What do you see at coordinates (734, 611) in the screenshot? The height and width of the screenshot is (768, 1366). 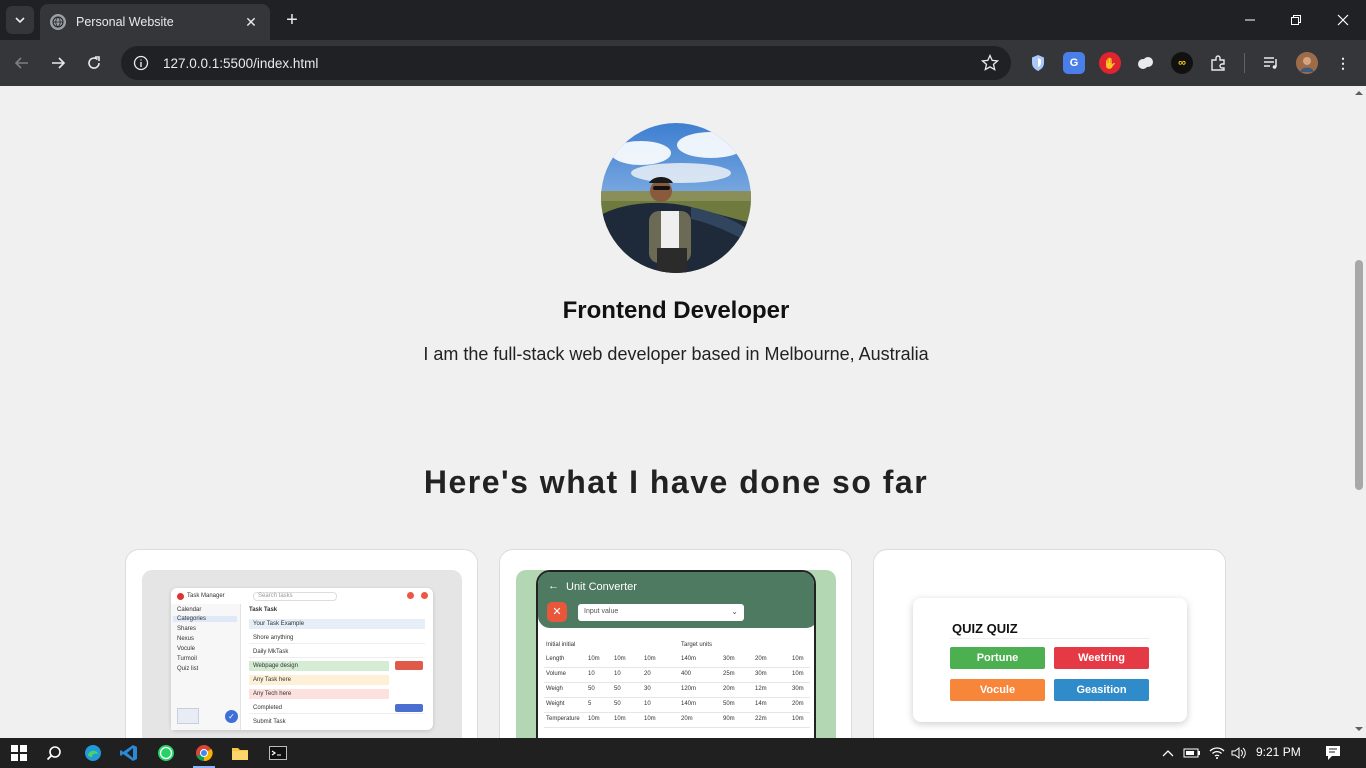 I see `chevron-down-icon: ⌄` at bounding box center [734, 611].